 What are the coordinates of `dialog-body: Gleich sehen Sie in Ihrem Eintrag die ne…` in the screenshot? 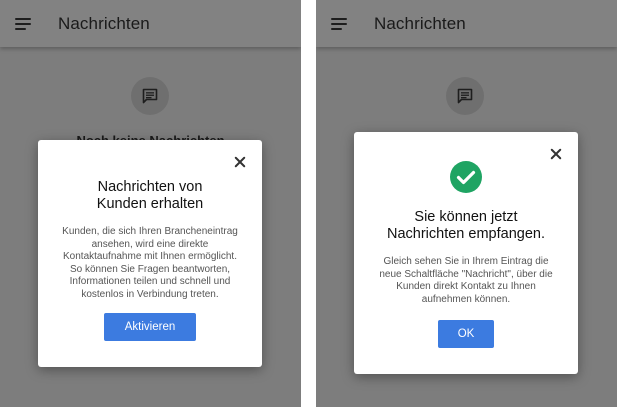 It's located at (466, 281).